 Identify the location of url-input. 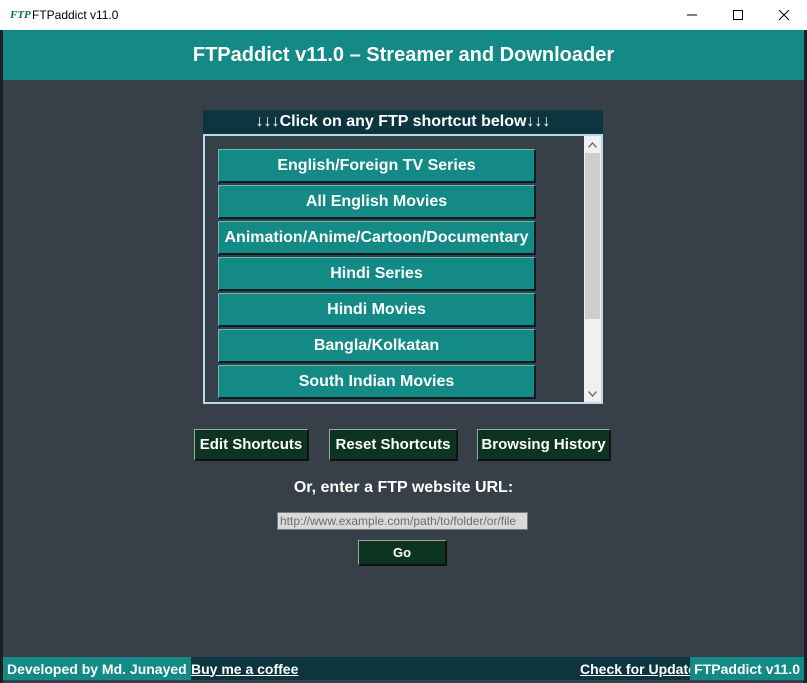
(402, 521).